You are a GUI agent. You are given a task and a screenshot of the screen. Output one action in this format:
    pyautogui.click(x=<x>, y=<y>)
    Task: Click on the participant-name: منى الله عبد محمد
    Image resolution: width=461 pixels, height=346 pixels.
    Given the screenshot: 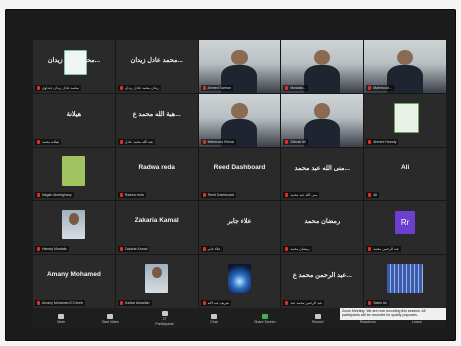 What is the action you would take?
    pyautogui.click(x=304, y=195)
    